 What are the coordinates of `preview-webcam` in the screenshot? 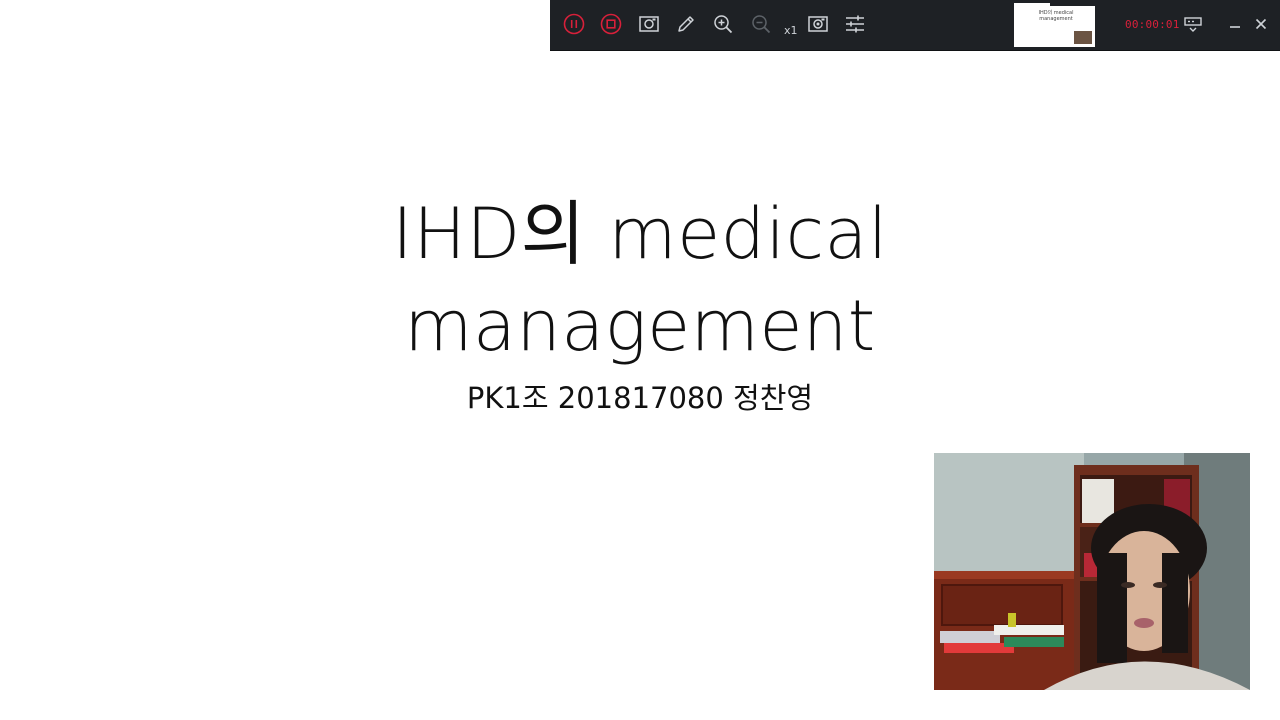 It's located at (1083, 37).